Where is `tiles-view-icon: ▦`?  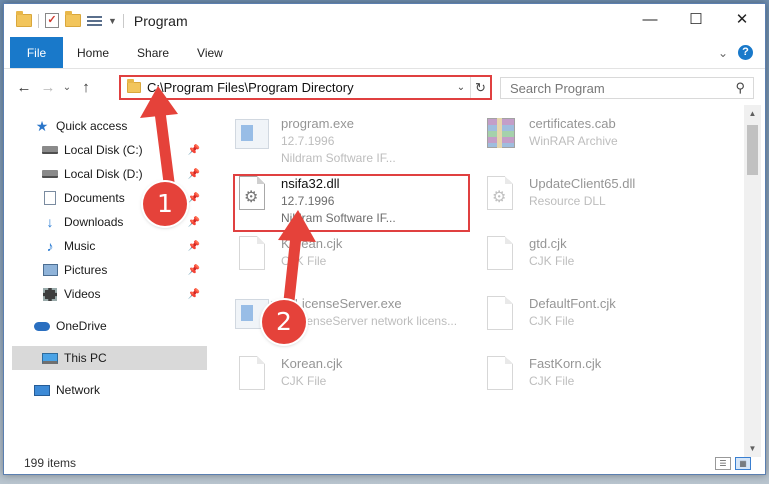
tiles-view-icon: ▦ is located at coordinates (743, 463).